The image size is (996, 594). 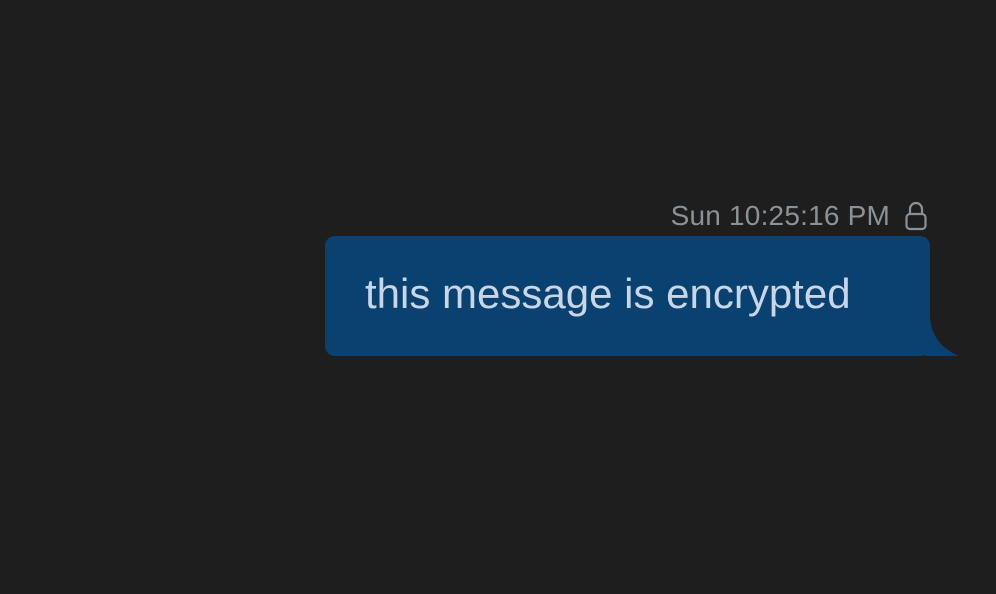 I want to click on message-bubble: this message is encrypted, so click(x=642, y=296).